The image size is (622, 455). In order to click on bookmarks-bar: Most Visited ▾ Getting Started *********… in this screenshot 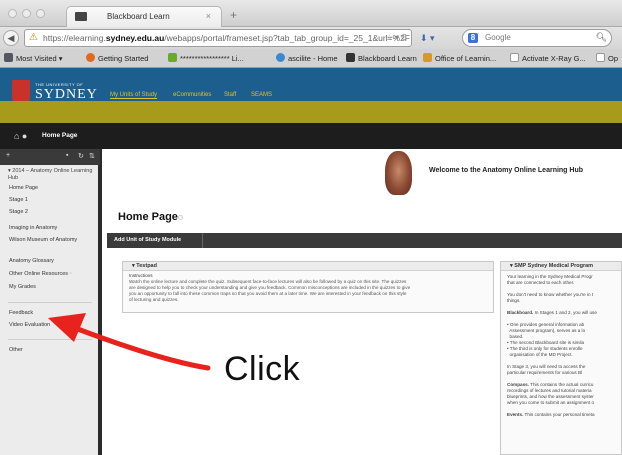, I will do `click(311, 58)`.